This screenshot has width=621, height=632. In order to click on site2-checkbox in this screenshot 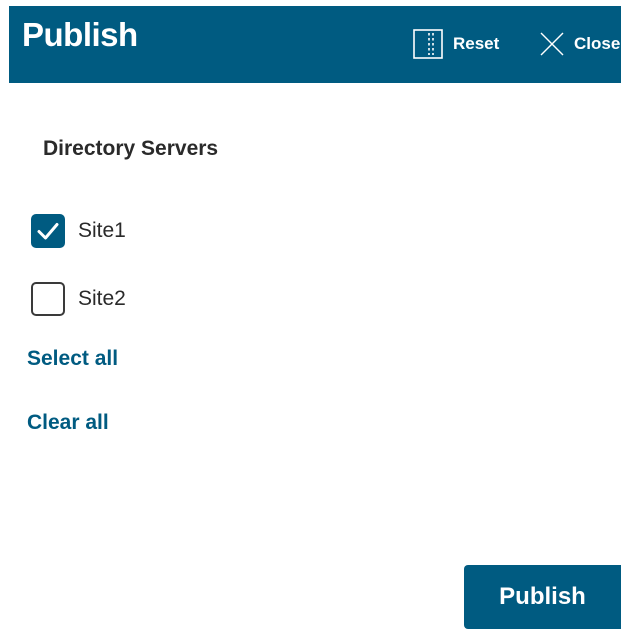, I will do `click(48, 299)`.